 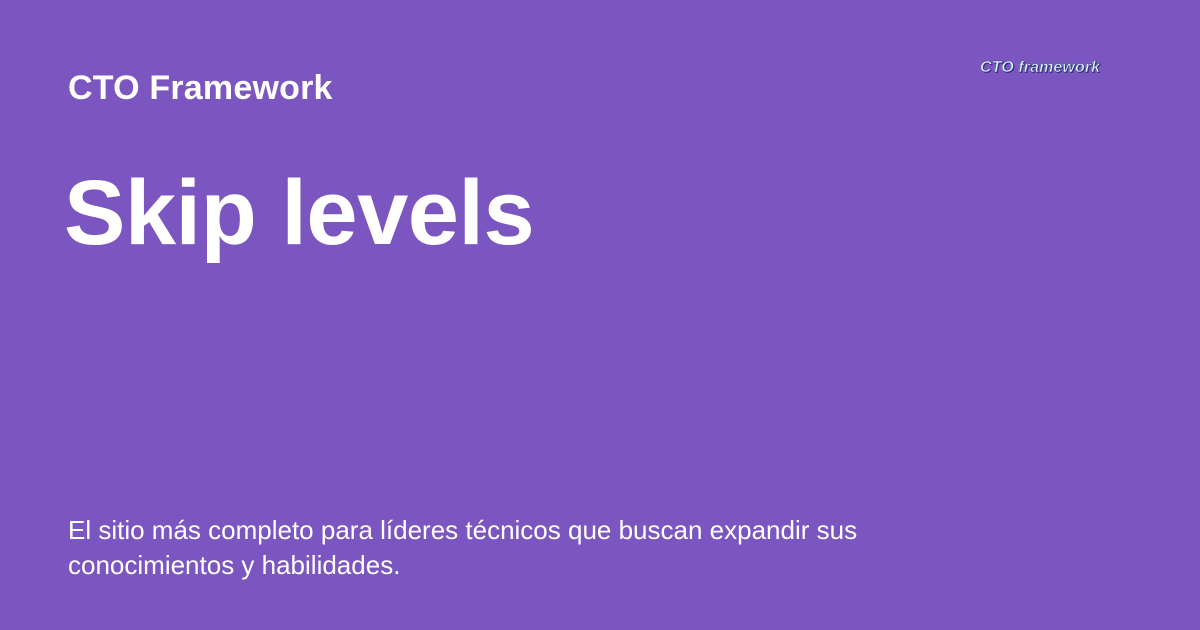 I want to click on cto-framework-logo: CTO framework, so click(x=1040, y=68).